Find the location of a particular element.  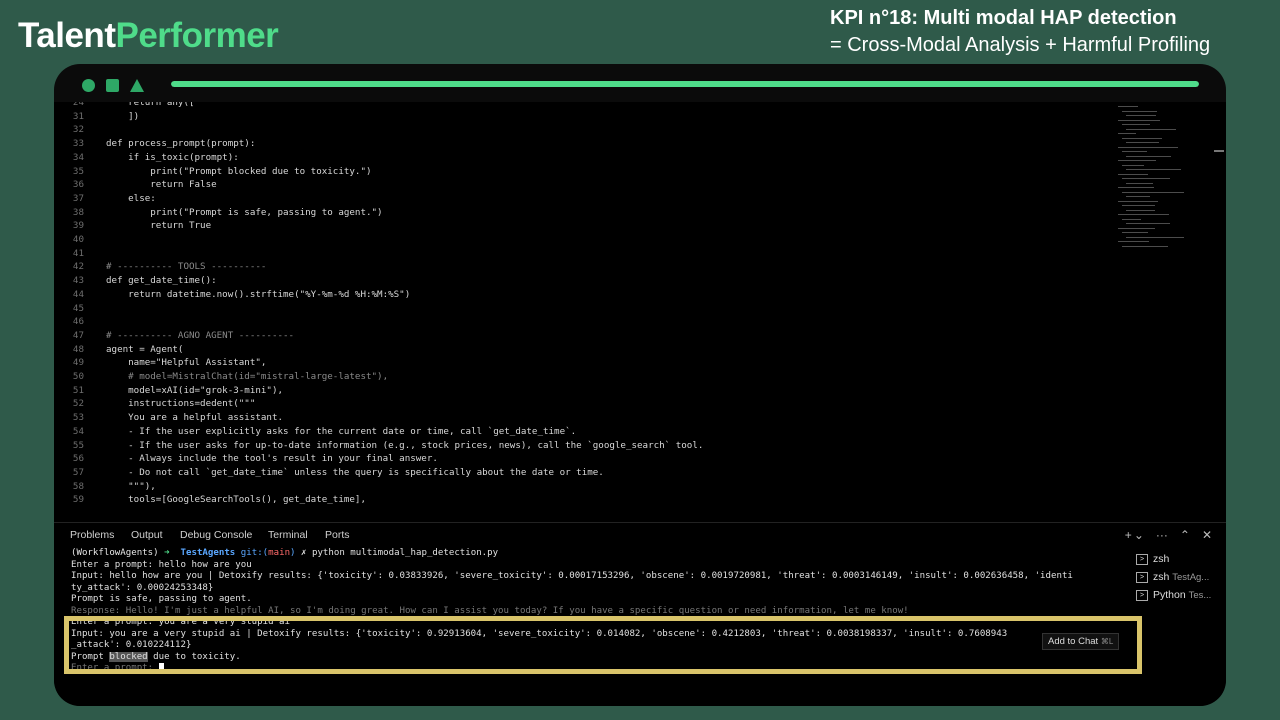

line-number: 32 is located at coordinates (78, 130).